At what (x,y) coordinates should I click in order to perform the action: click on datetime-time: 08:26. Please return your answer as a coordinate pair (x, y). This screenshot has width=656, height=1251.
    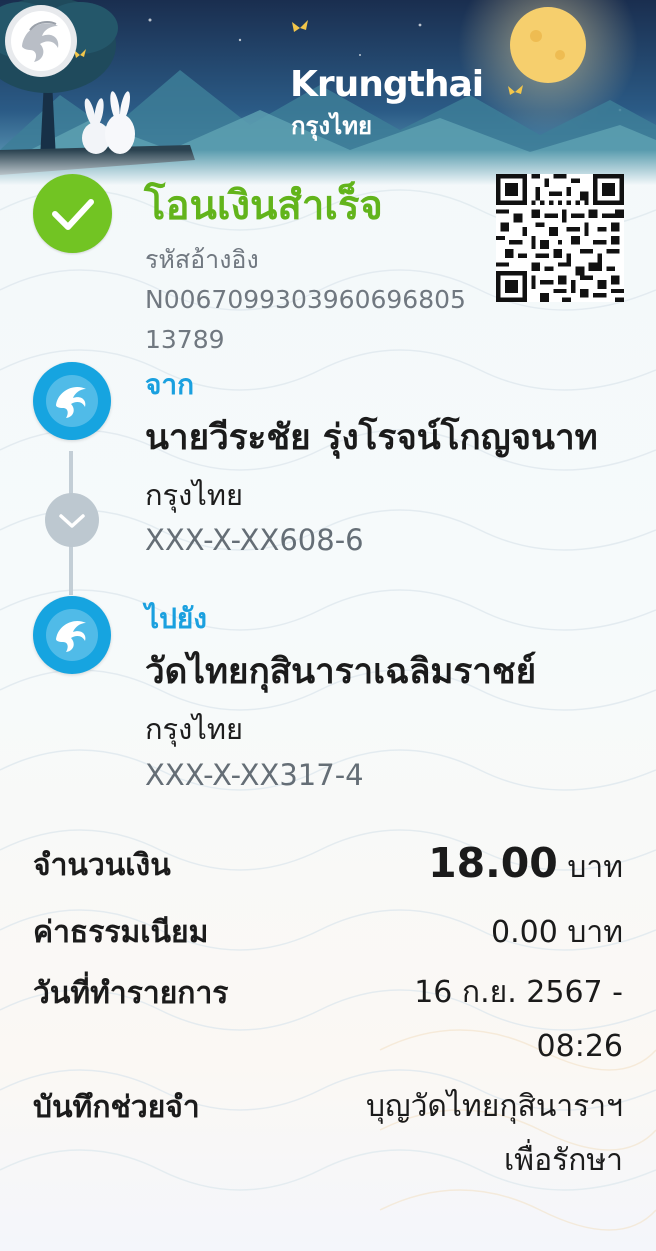
    Looking at the image, I should click on (579, 1046).